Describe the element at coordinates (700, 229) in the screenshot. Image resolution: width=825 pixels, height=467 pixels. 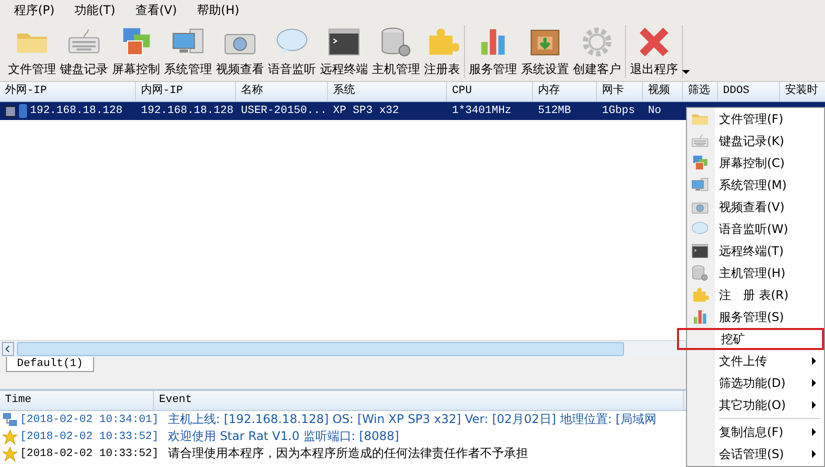
I see `speech-bubble-icon` at that location.